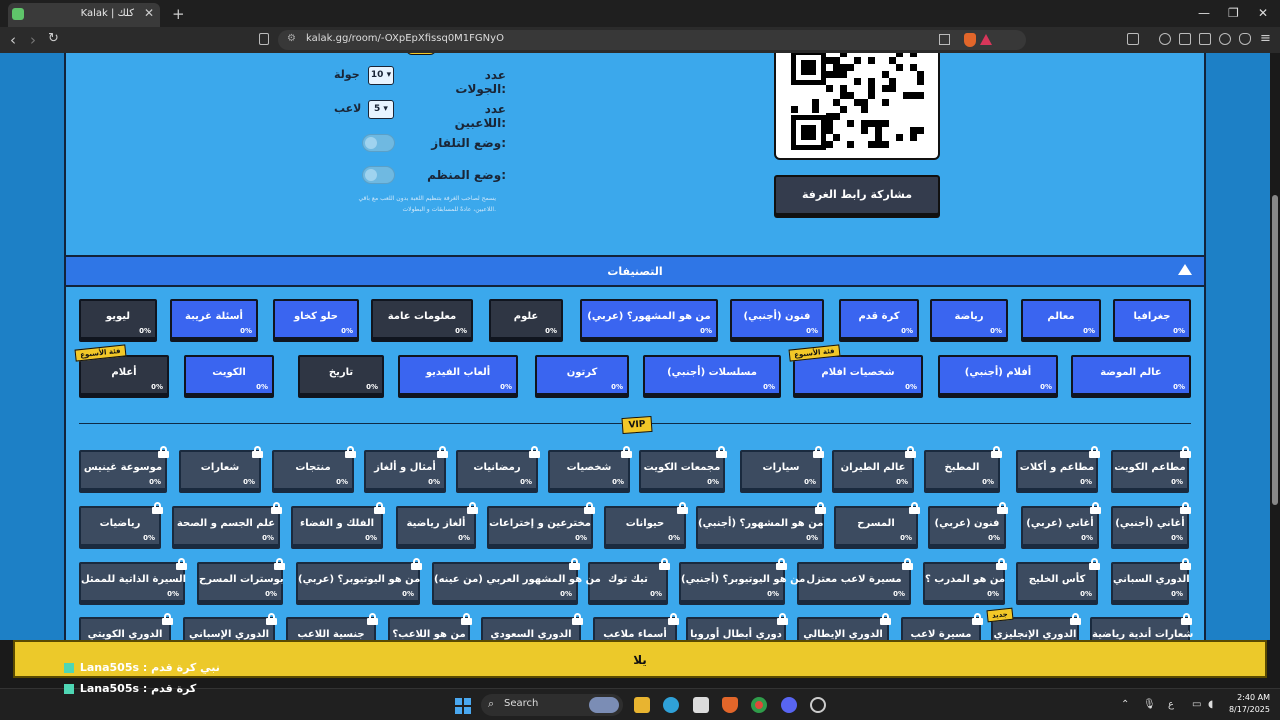 This screenshot has height=720, width=1280. I want to click on taskbar-clock: 2:40 AM 8/17/2025, so click(1249, 704).